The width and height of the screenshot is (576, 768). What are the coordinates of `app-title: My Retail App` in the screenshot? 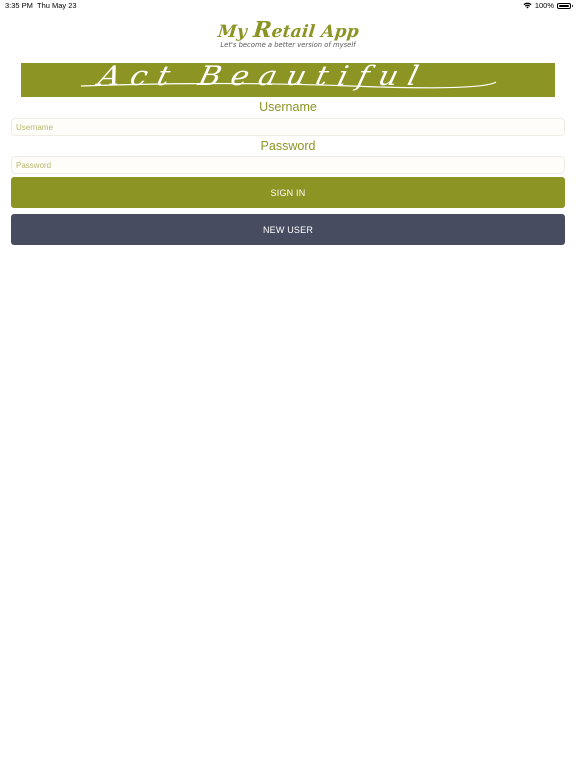 It's located at (288, 30).